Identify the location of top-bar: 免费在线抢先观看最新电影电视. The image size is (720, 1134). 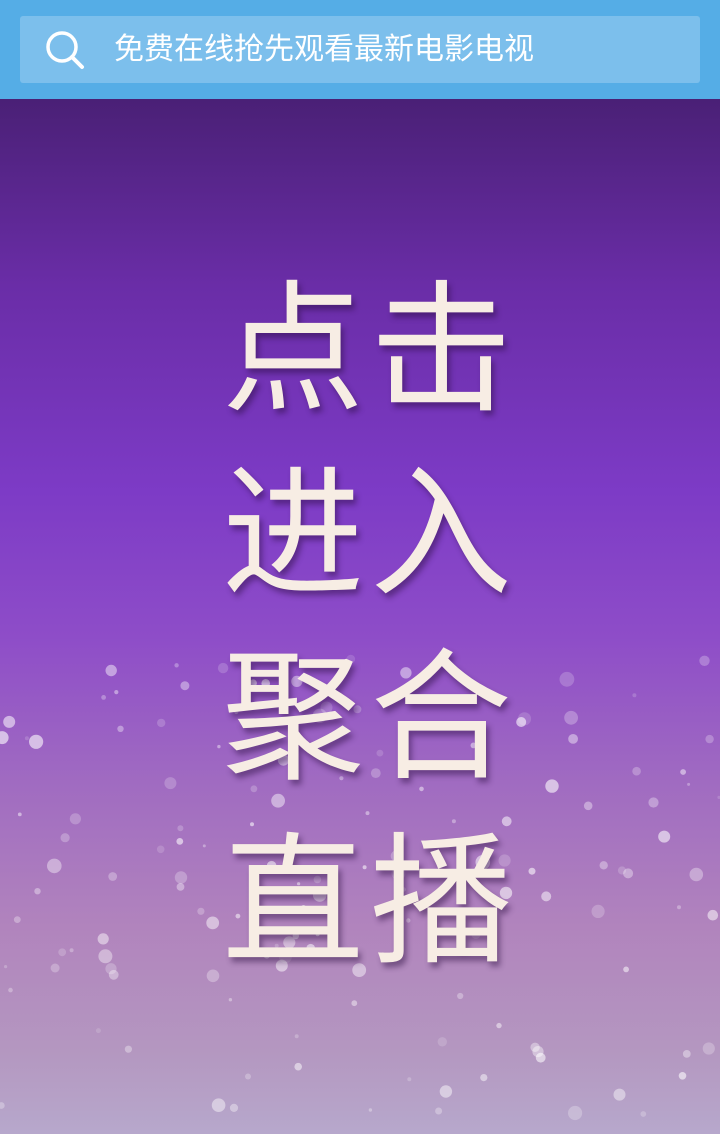
(360, 49).